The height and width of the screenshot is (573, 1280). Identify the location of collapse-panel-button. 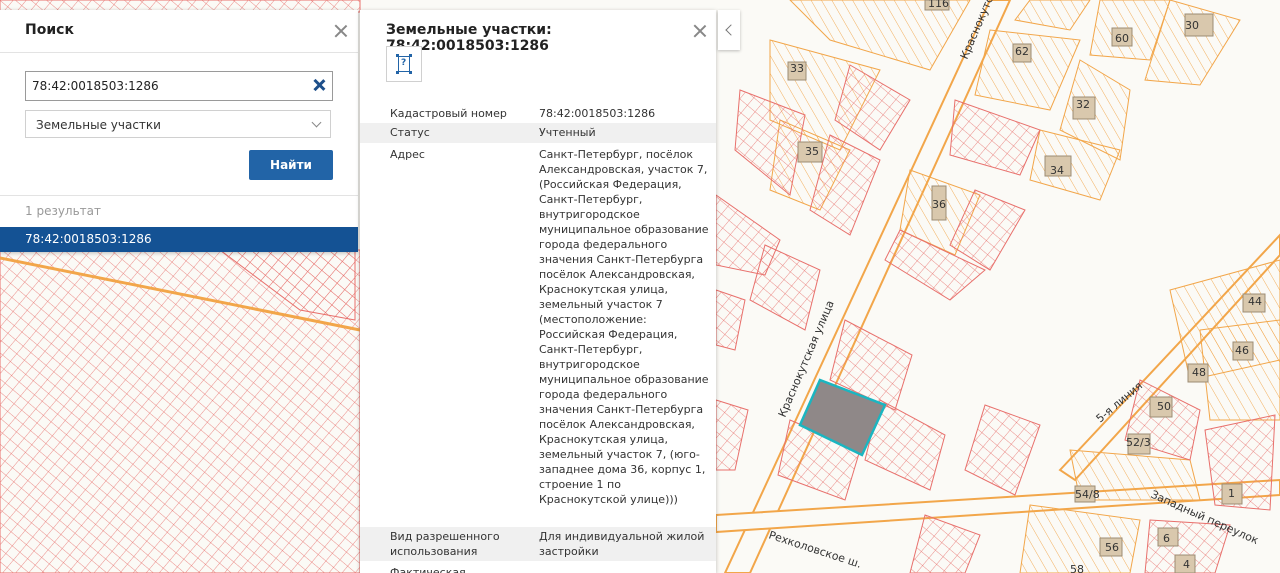
(729, 30).